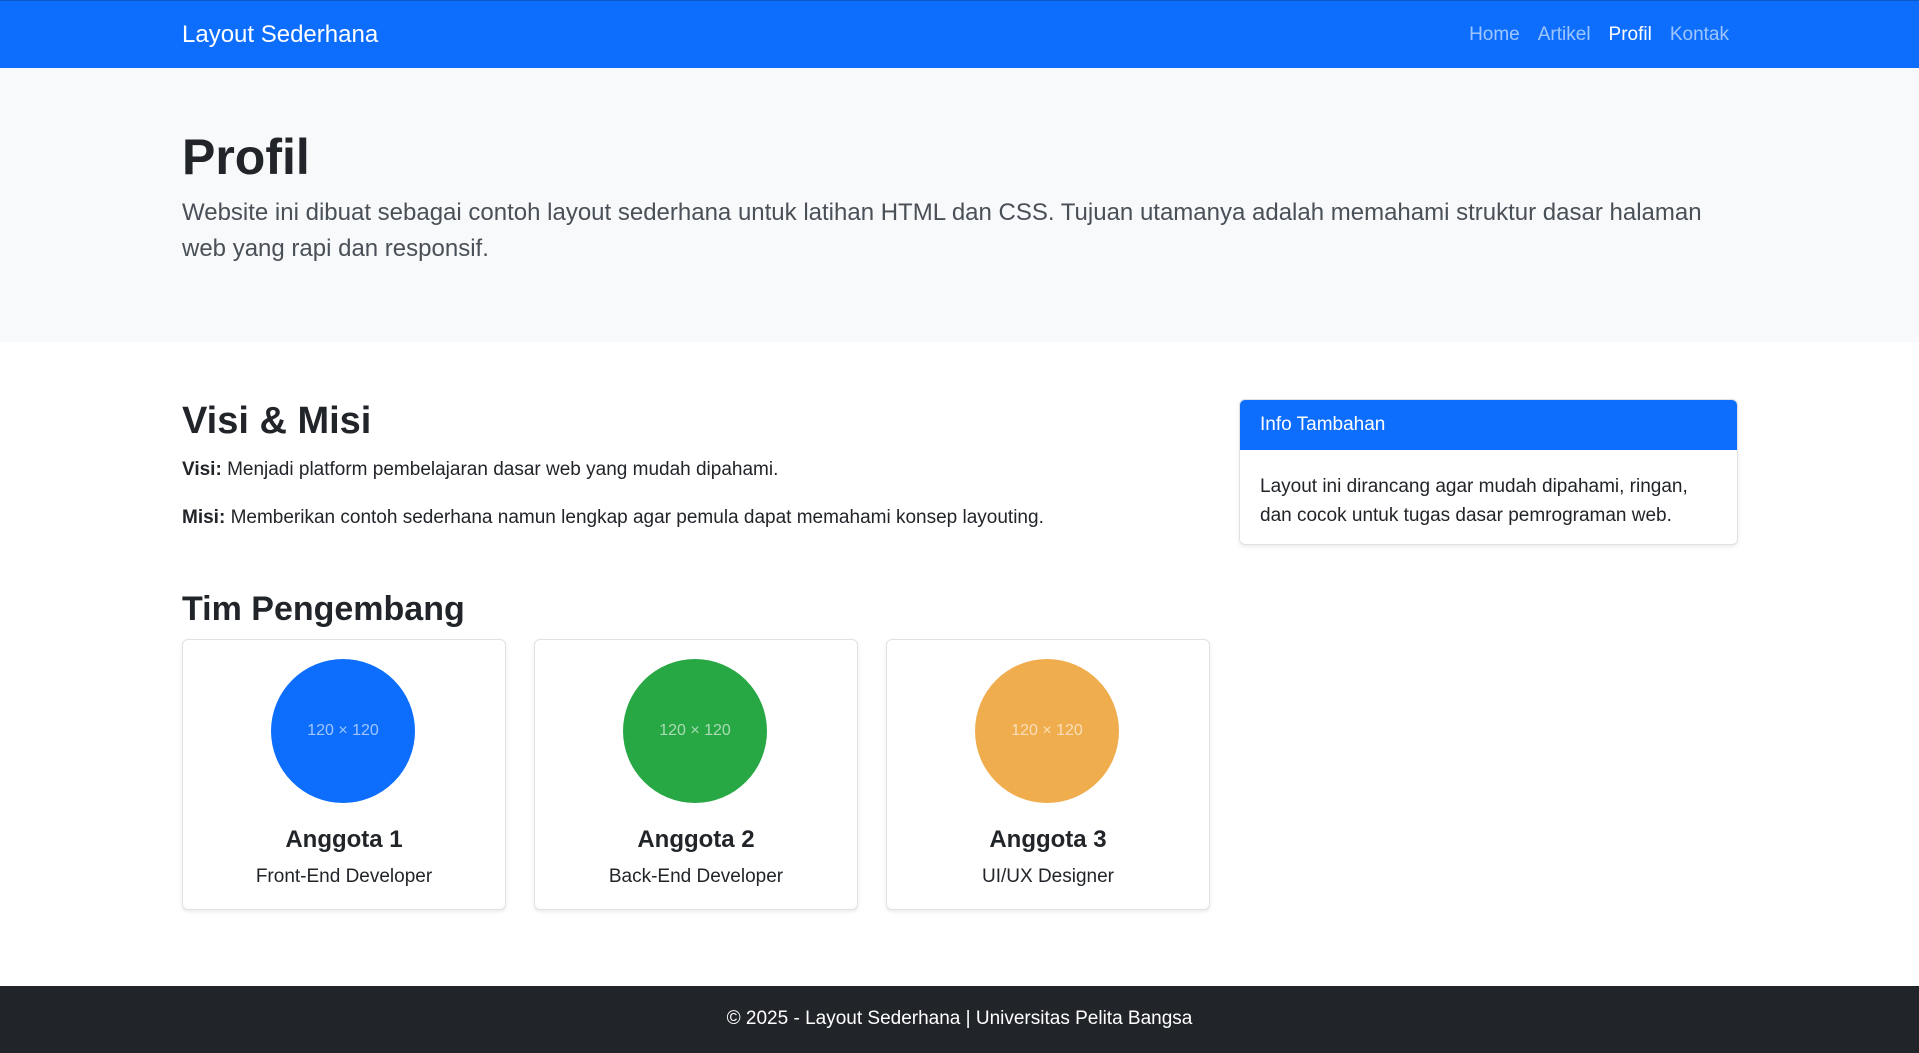  What do you see at coordinates (1488, 425) in the screenshot?
I see `info-card-header: Info Tambahan` at bounding box center [1488, 425].